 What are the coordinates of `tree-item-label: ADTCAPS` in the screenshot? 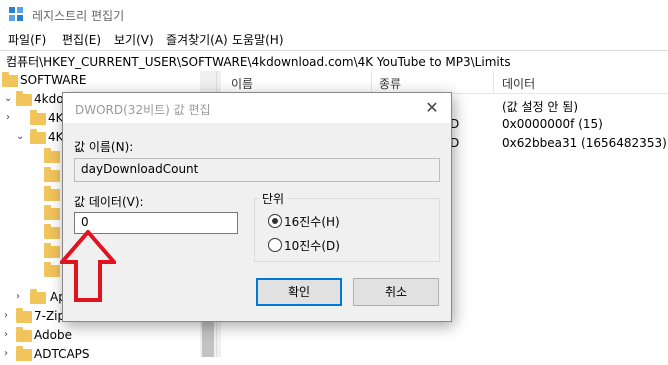 It's located at (62, 354).